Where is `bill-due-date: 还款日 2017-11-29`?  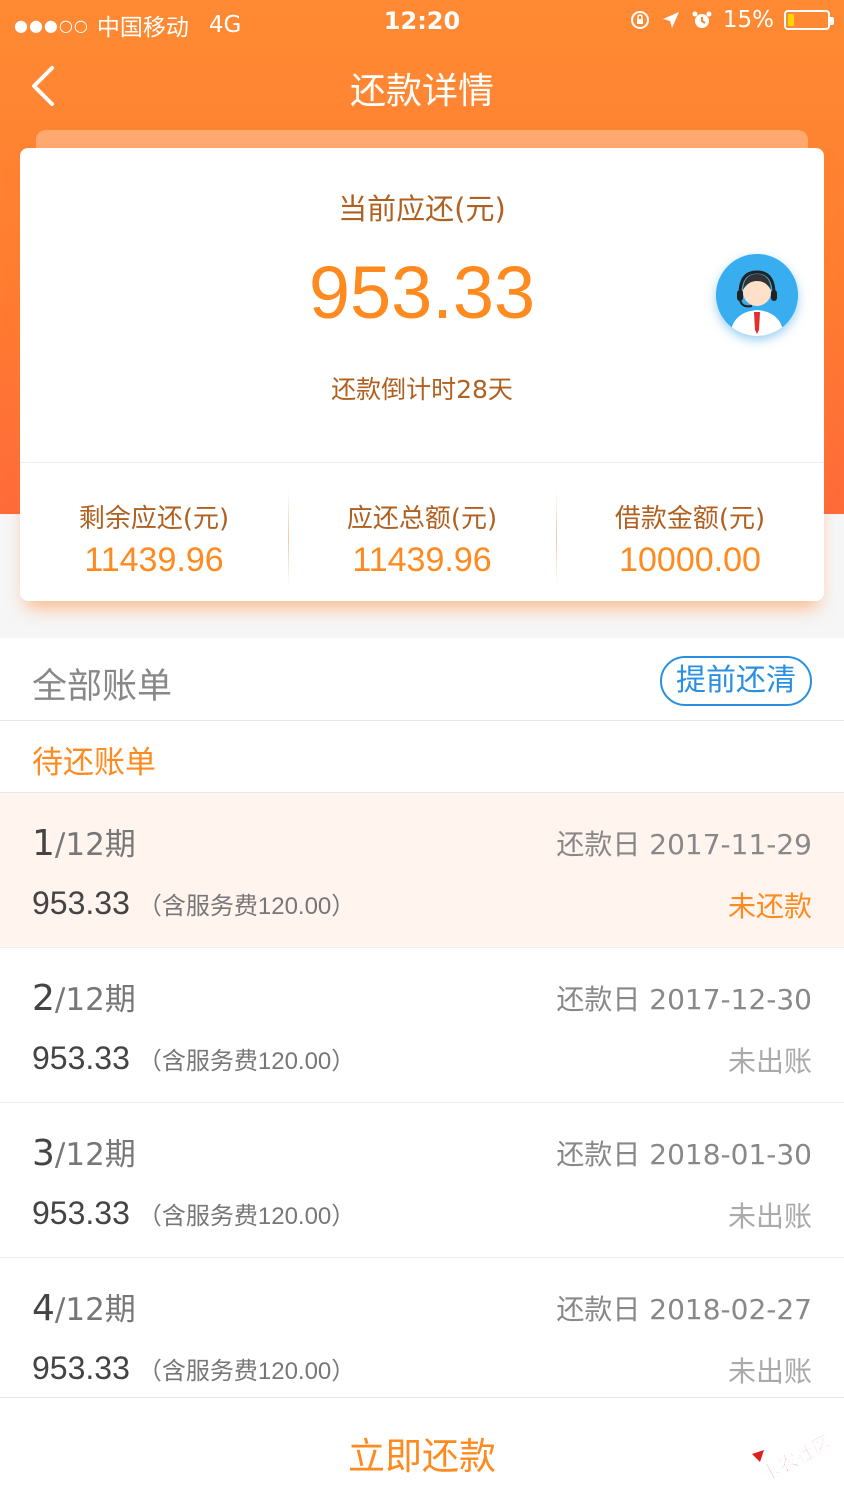
bill-due-date: 还款日 2017-11-29 is located at coordinates (684, 844).